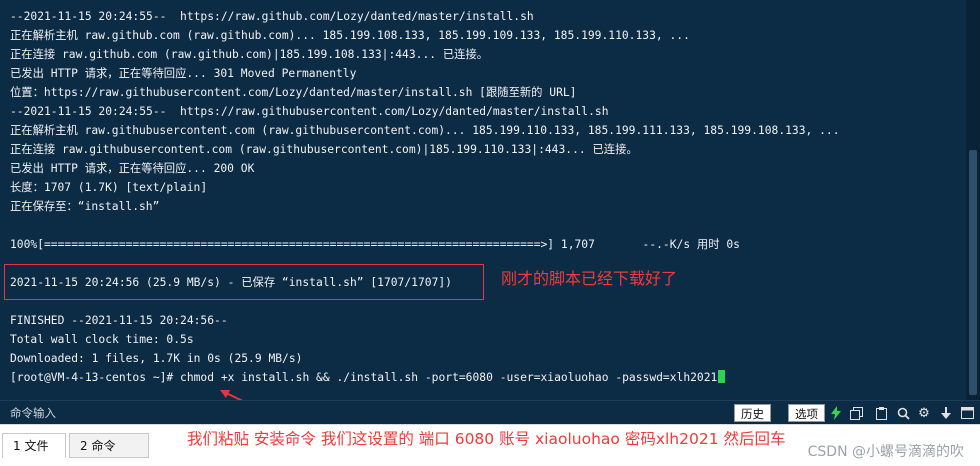 This screenshot has width=980, height=466. Describe the element at coordinates (973, 272) in the screenshot. I see `scrollbar-thumb` at that location.